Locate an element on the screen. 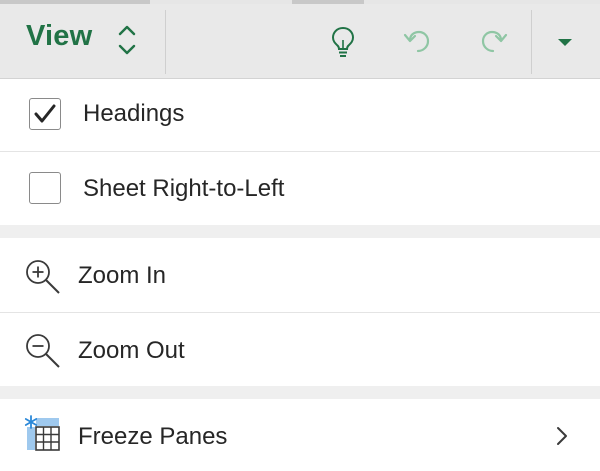  checkmark-icon is located at coordinates (45, 113).